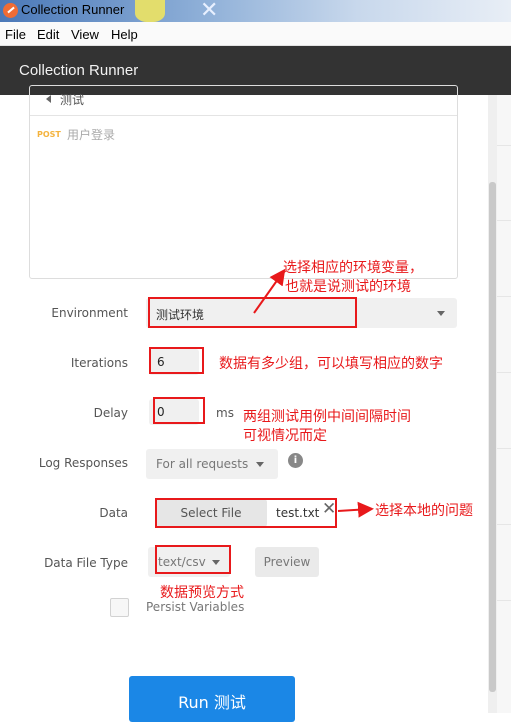 Image resolution: width=511 pixels, height=722 pixels. I want to click on annotation-delay-line2: 可视情况而定, so click(285, 436).